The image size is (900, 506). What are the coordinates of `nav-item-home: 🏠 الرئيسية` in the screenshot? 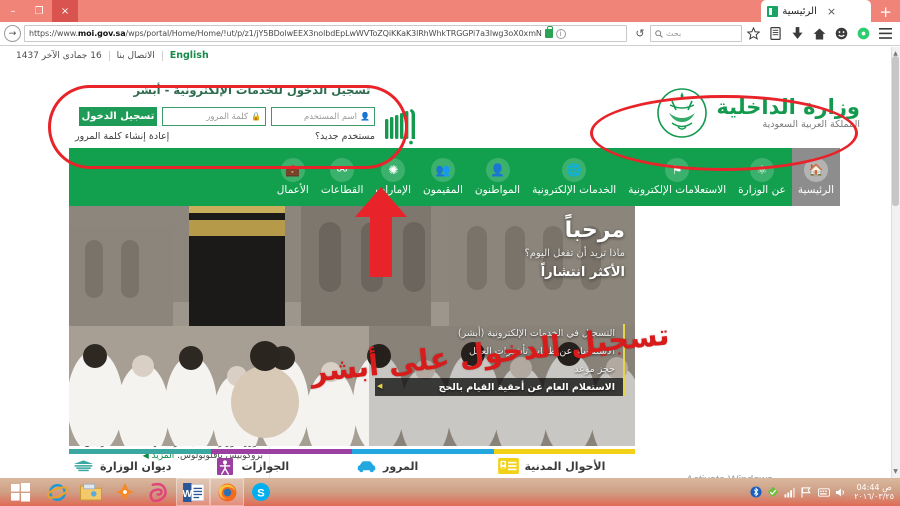 It's located at (815, 177).